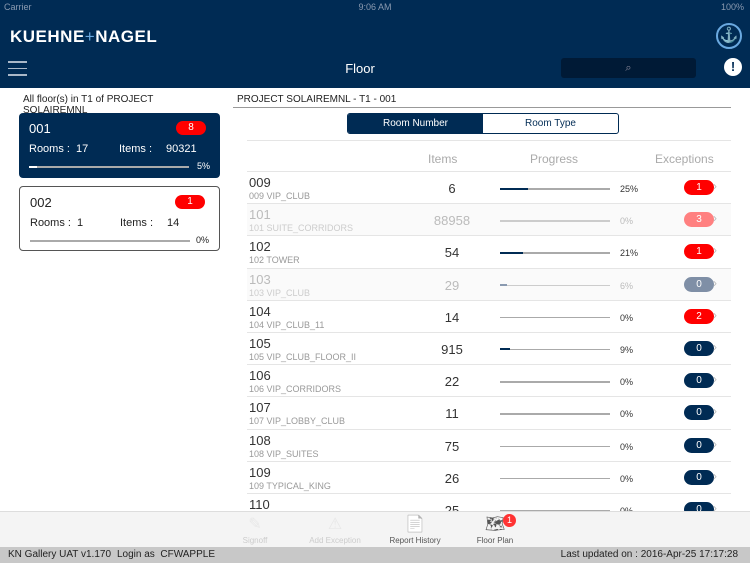 The width and height of the screenshot is (750, 563). What do you see at coordinates (629, 253) in the screenshot?
I see `room-progress-label: 21%` at bounding box center [629, 253].